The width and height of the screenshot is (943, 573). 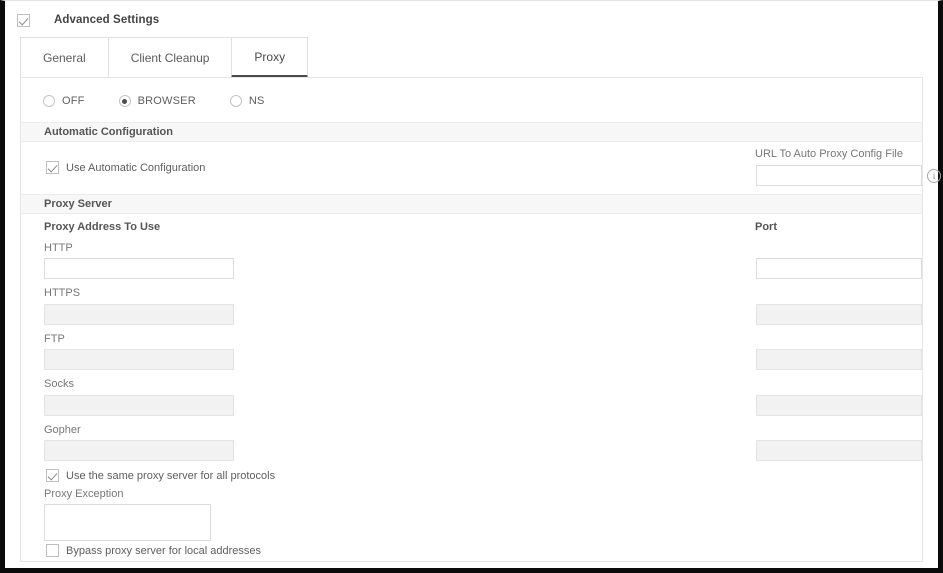 I want to click on ftp-address-input, so click(x=139, y=359).